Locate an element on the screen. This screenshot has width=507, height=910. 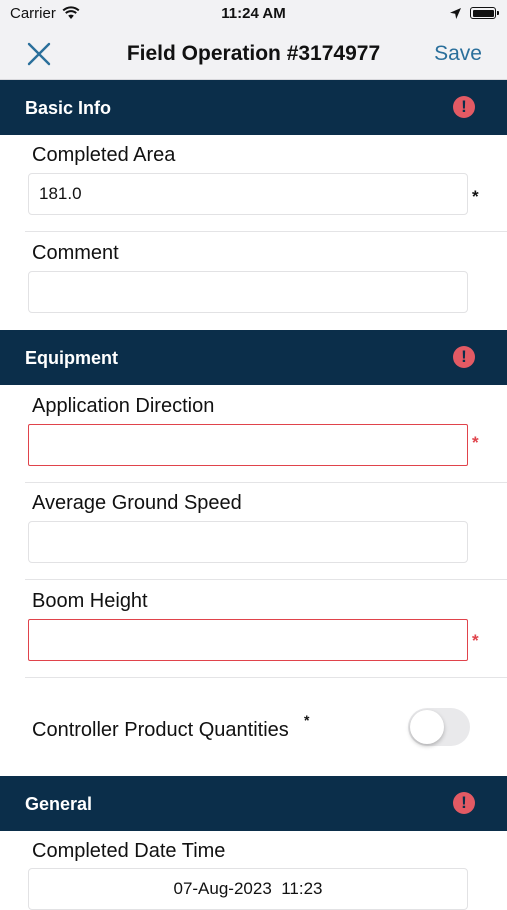
comment-input is located at coordinates (248, 292).